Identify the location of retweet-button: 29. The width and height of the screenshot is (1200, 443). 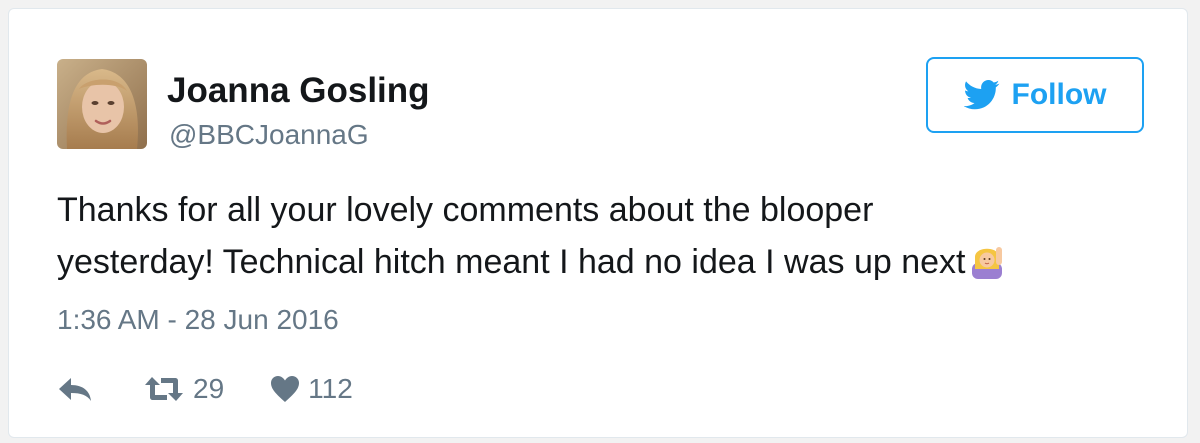
(183, 389).